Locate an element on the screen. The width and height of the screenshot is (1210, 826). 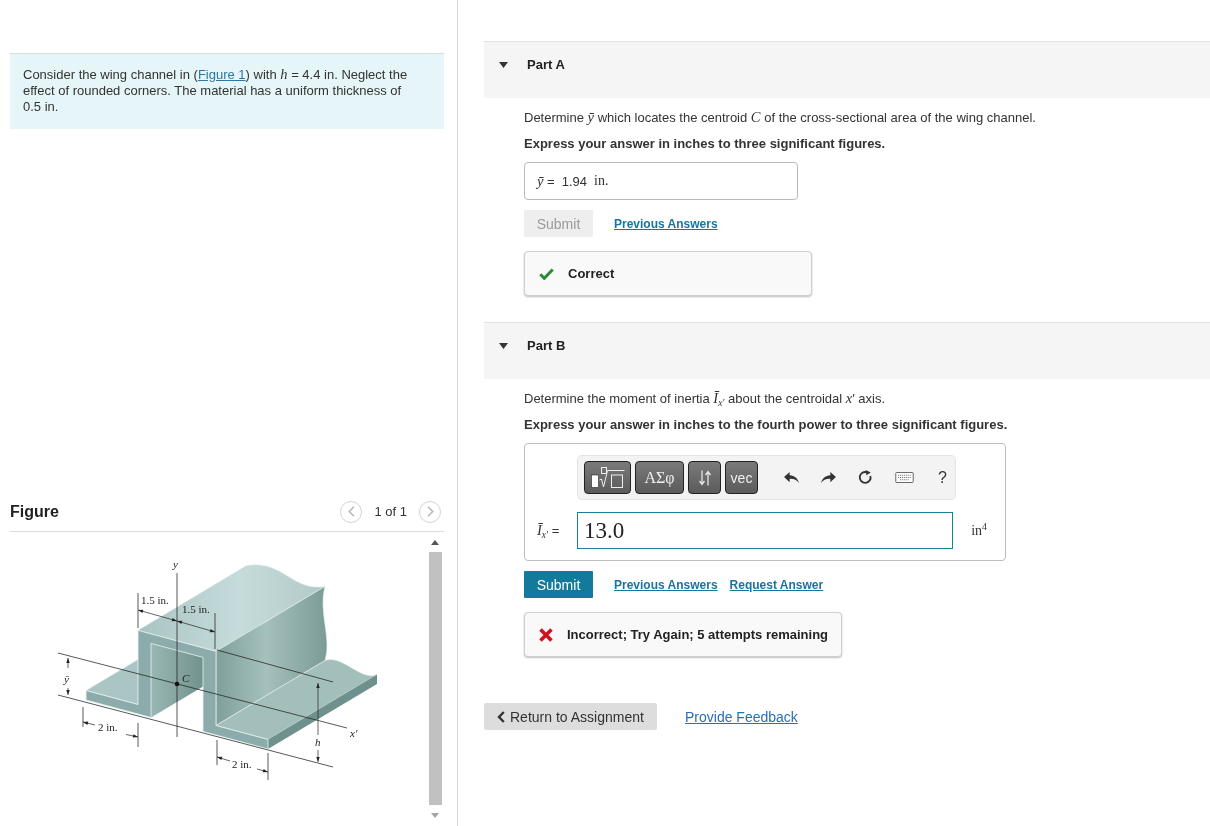
redo-icon is located at coordinates (828, 477).